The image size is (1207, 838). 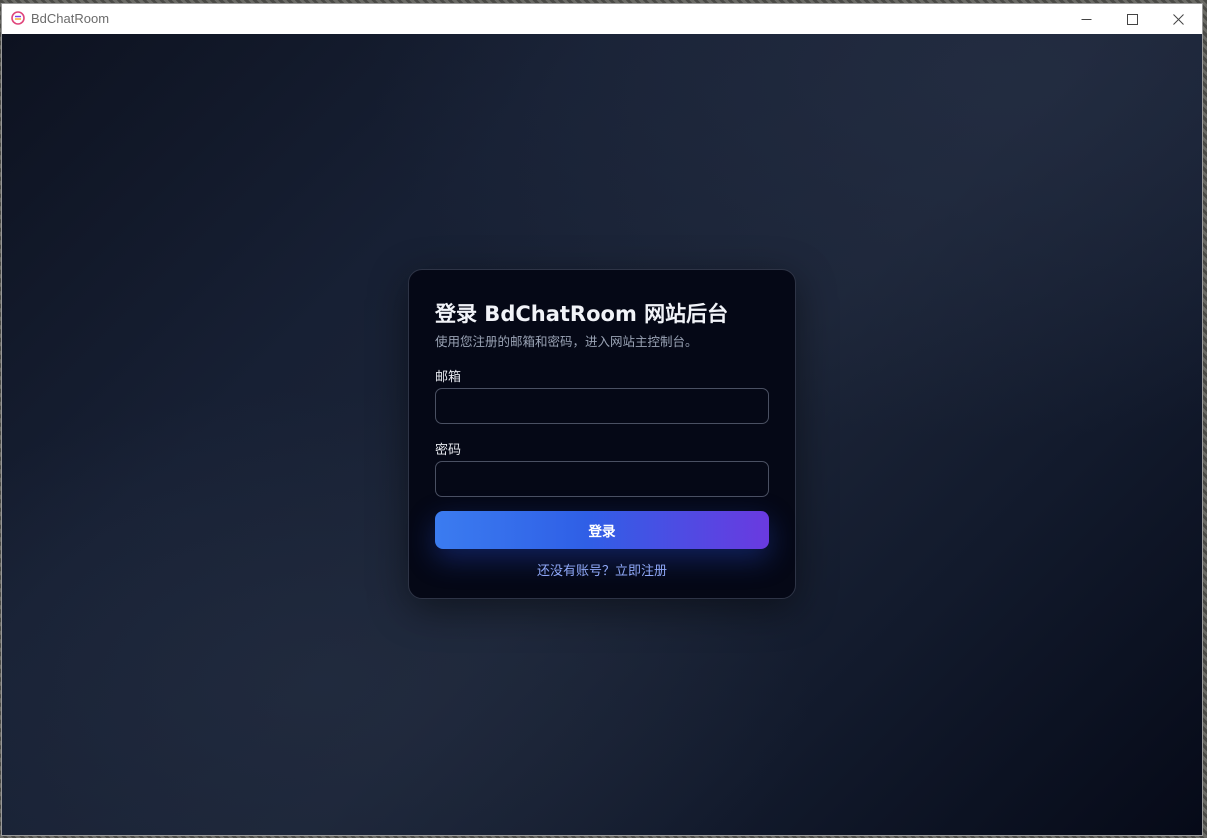 I want to click on minimize-icon, so click(x=1086, y=19).